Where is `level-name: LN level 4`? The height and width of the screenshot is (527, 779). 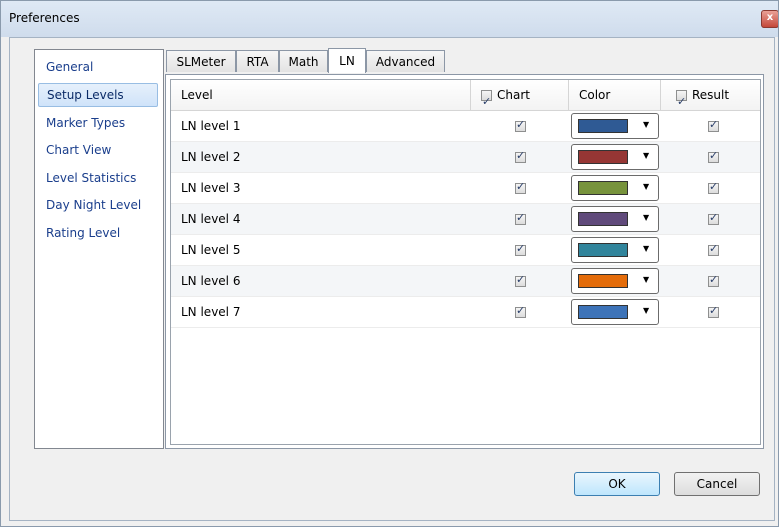
level-name: LN level 4 is located at coordinates (211, 219).